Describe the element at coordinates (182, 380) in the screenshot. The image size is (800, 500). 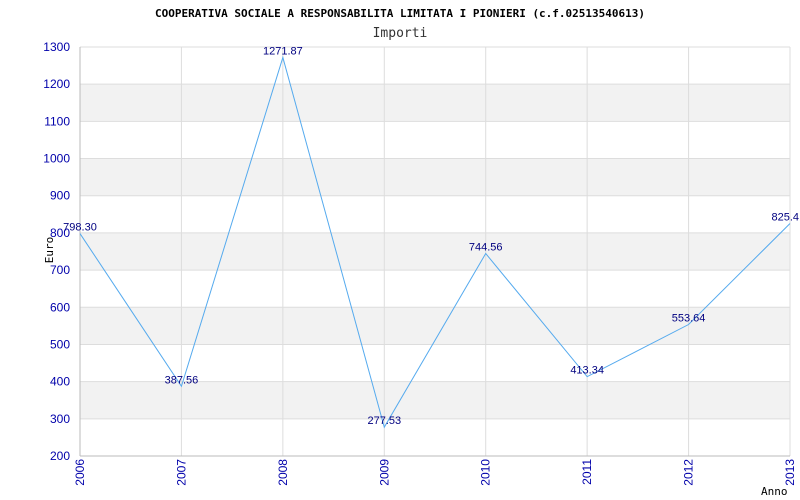
I see `data-label: 387.56` at that location.